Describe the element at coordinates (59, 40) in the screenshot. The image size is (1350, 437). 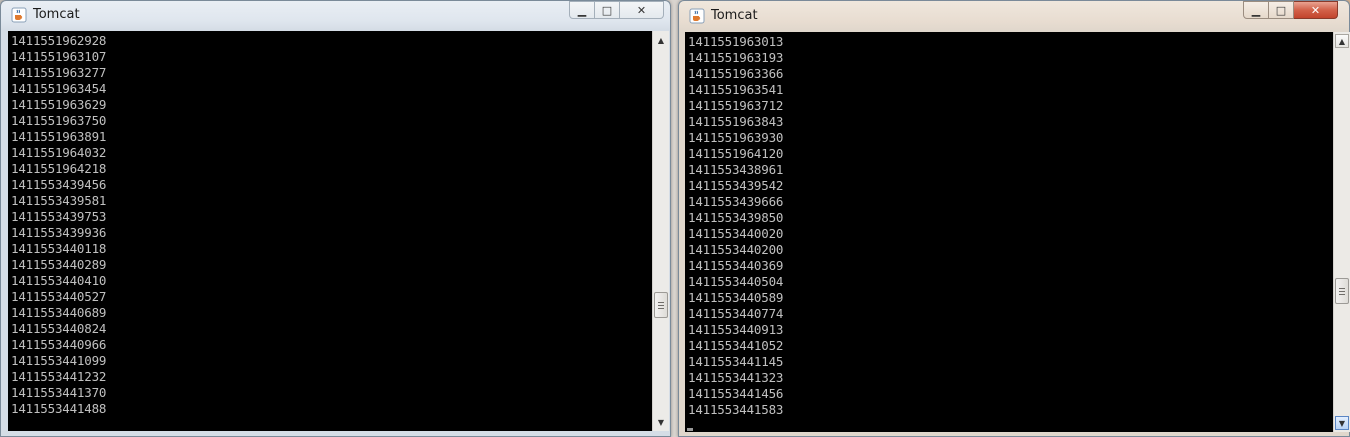
I see `console-line: 1411551962928` at that location.